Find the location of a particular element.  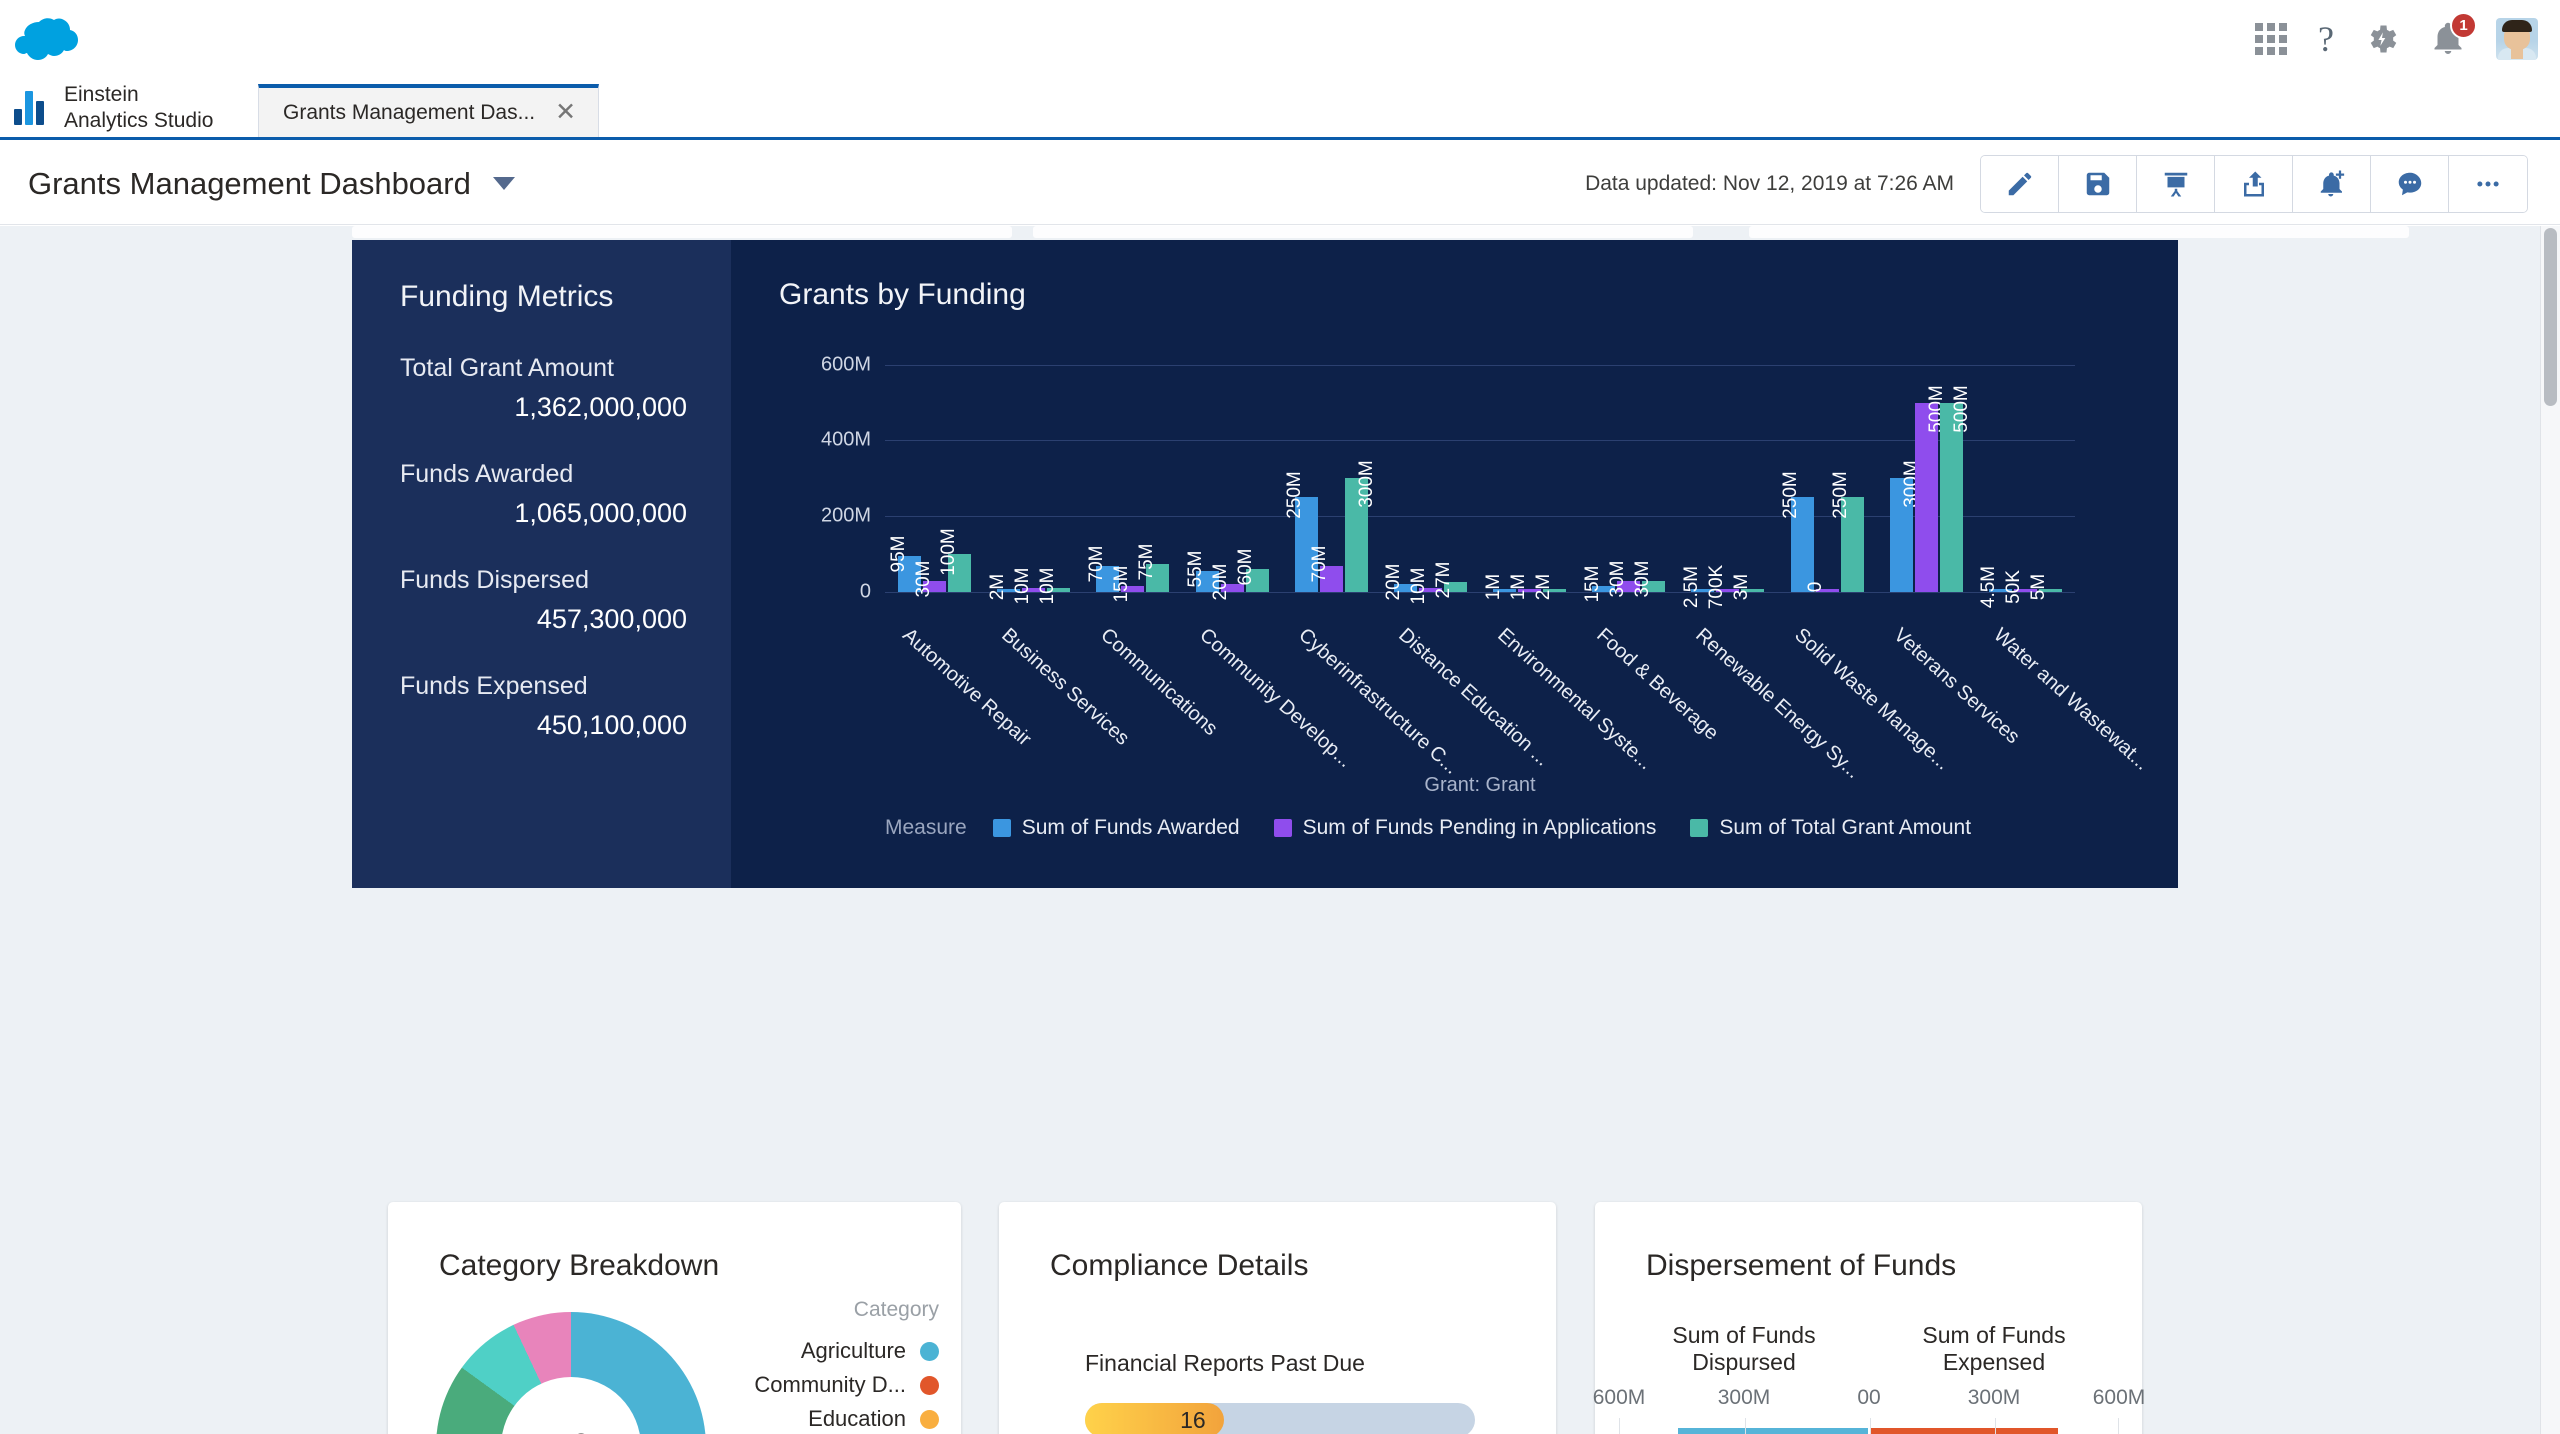

bar: 0 is located at coordinates (1822, 587).